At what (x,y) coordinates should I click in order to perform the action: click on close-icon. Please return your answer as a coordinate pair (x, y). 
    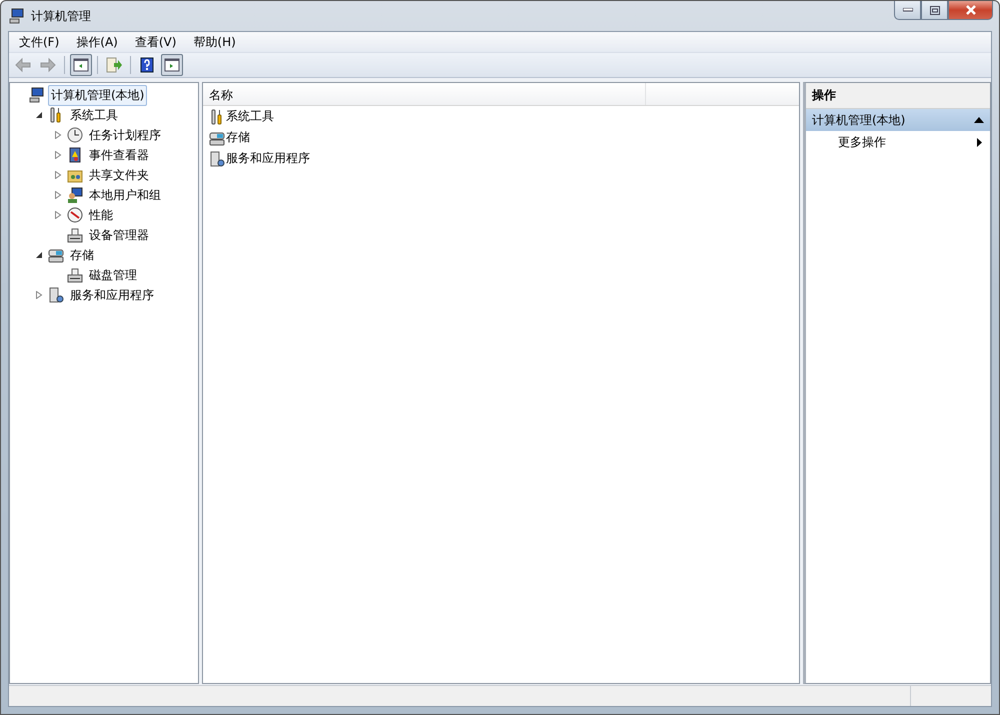
    Looking at the image, I should click on (970, 10).